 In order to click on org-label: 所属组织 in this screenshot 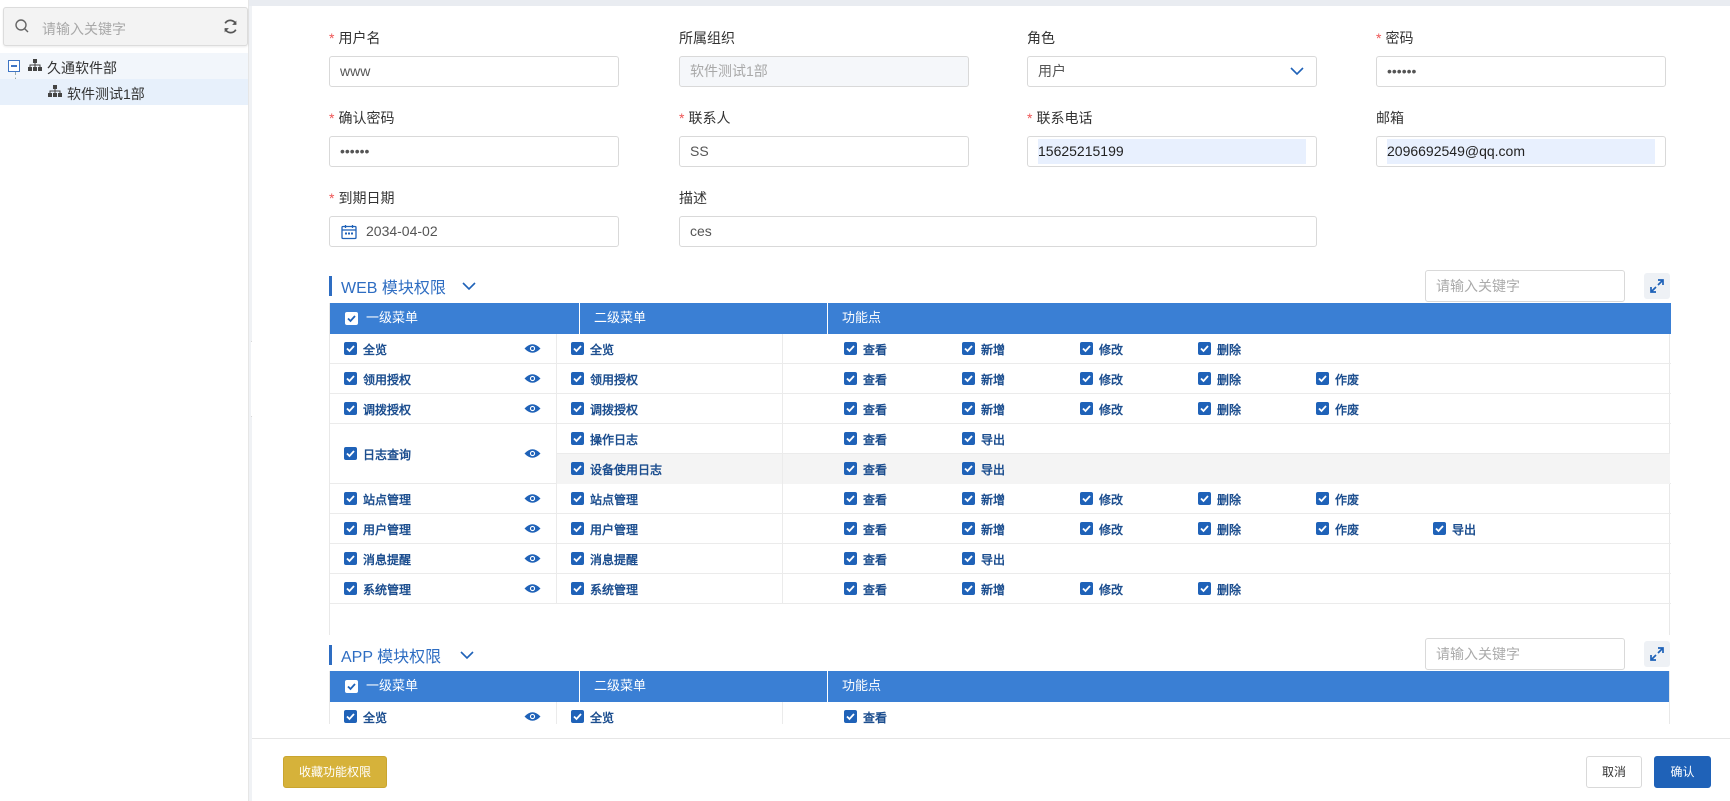, I will do `click(707, 38)`.